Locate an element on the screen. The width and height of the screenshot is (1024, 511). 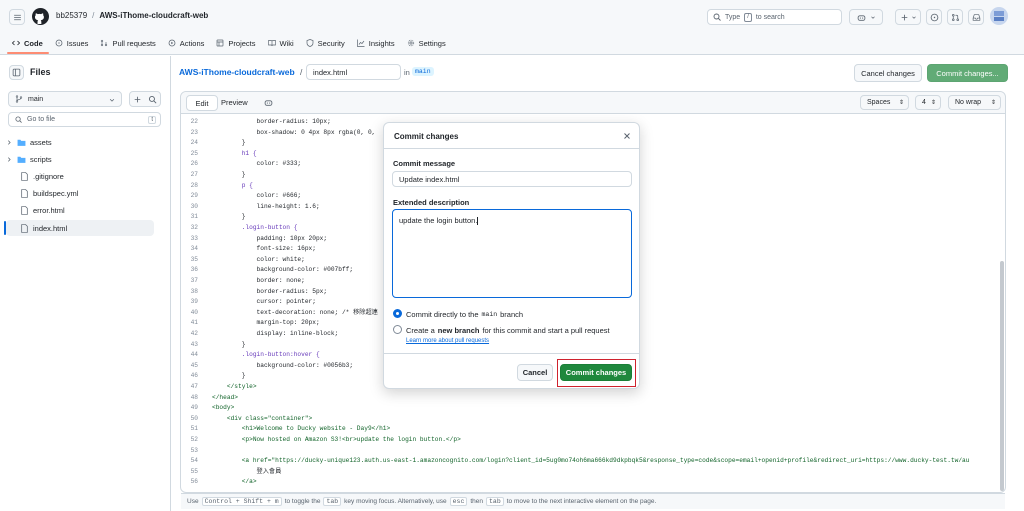
line-number: 31 is located at coordinates (194, 217).